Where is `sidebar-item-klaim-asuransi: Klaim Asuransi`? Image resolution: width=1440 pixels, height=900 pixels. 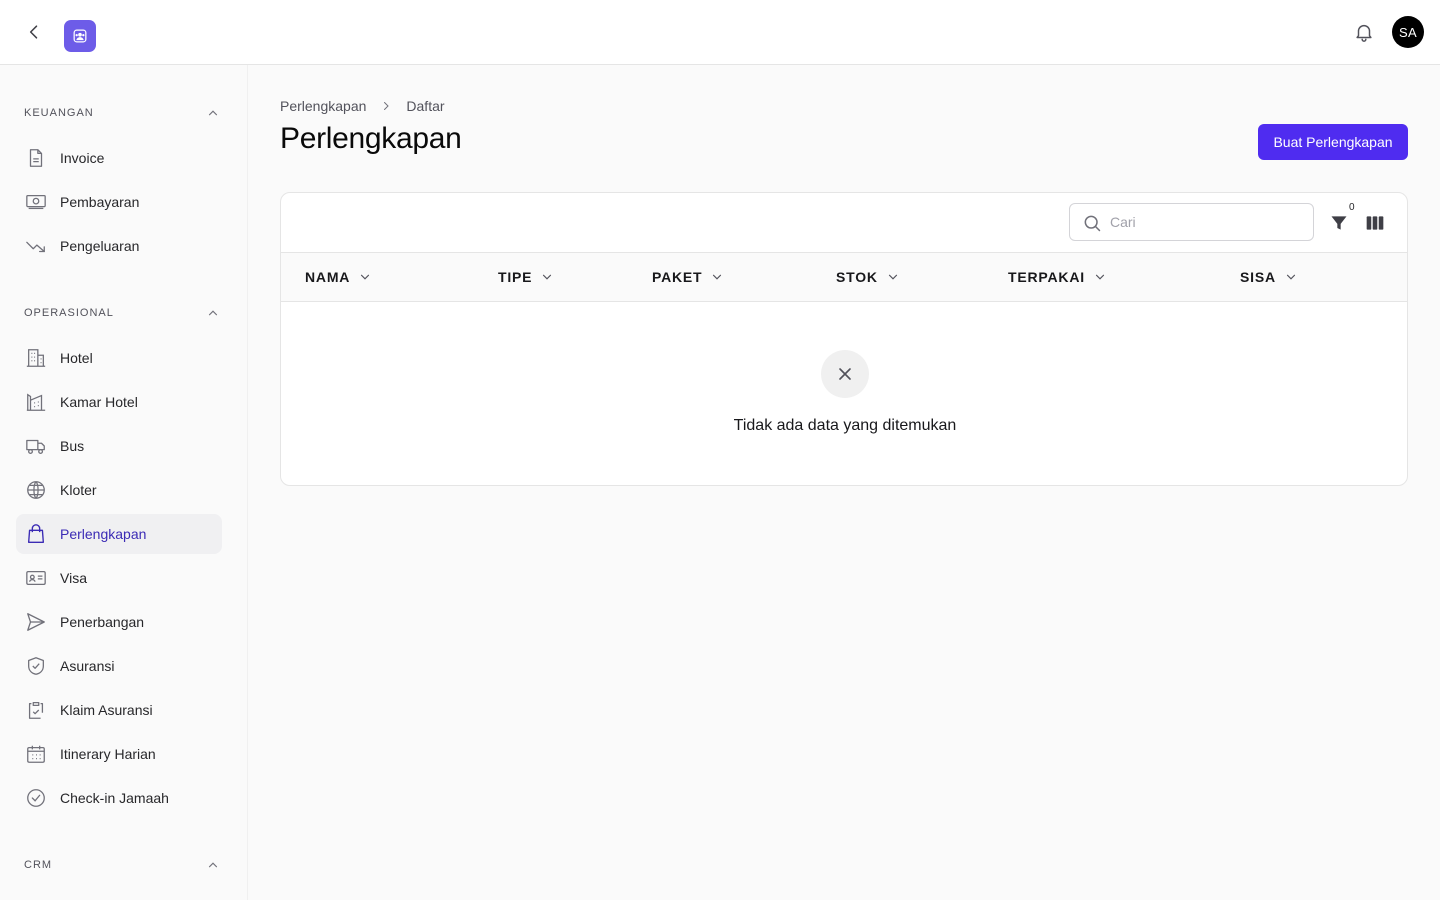
sidebar-item-klaim-asuransi: Klaim Asuransi is located at coordinates (119, 710).